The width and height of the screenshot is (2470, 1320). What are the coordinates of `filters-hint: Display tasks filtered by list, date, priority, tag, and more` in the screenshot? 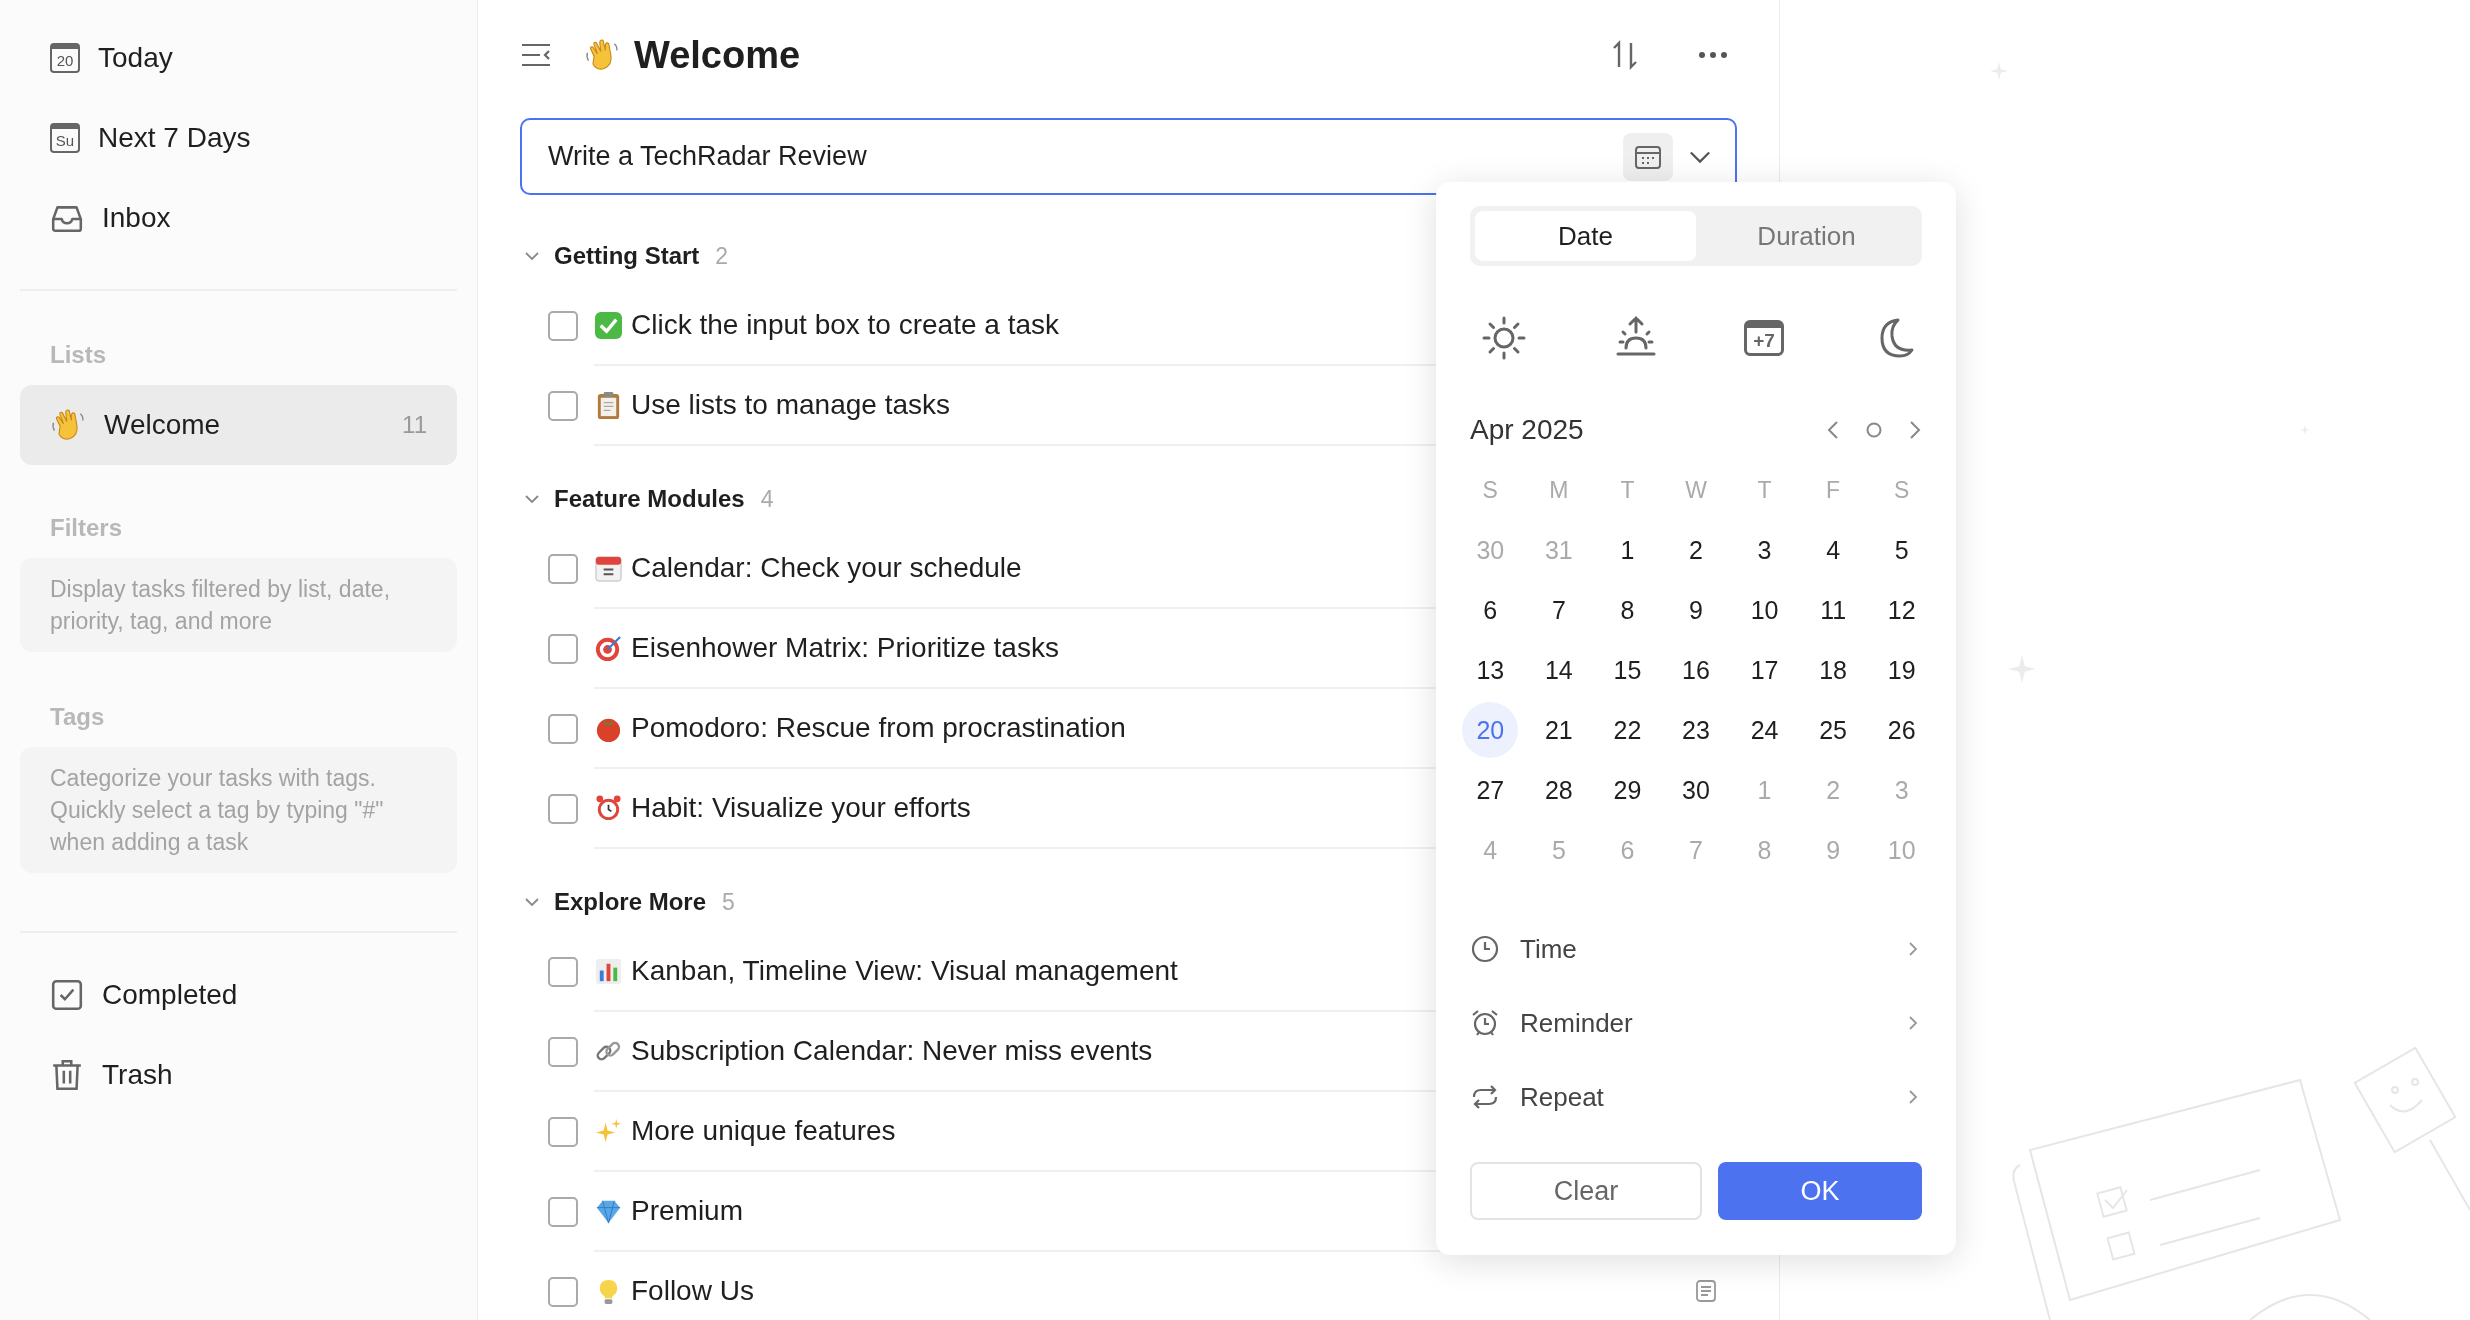 It's located at (238, 605).